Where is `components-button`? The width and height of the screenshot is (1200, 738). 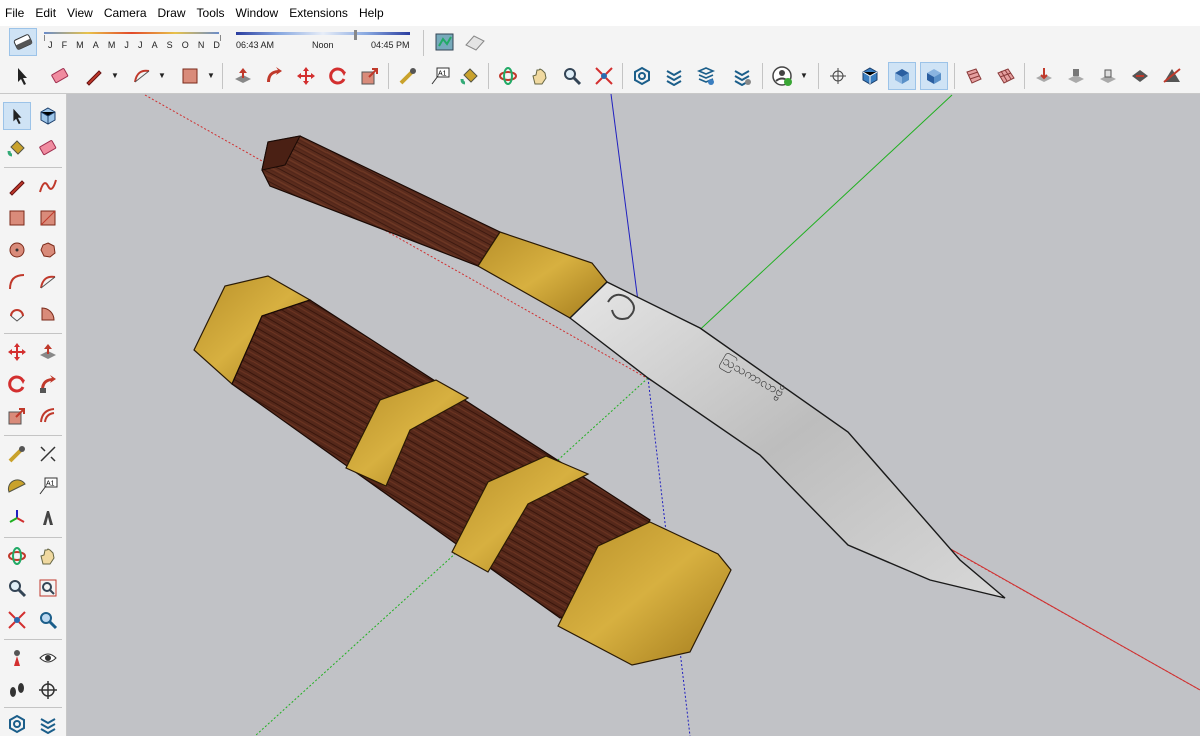 components-button is located at coordinates (742, 76).